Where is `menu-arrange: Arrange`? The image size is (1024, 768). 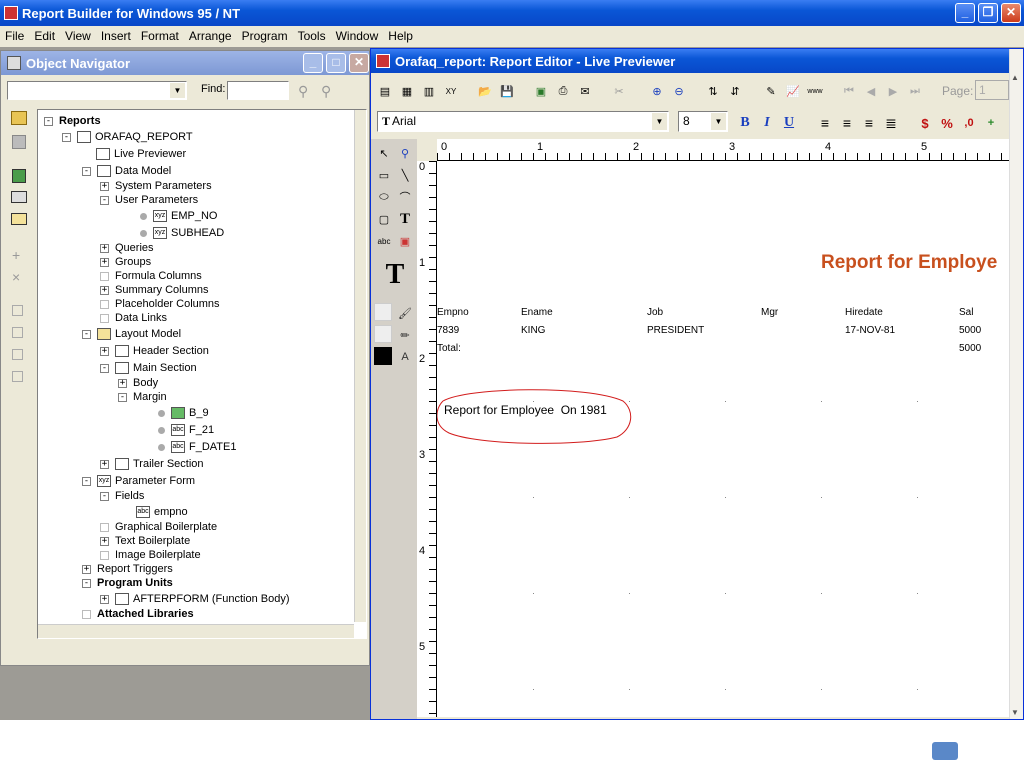
menu-arrange: Arrange is located at coordinates (210, 36).